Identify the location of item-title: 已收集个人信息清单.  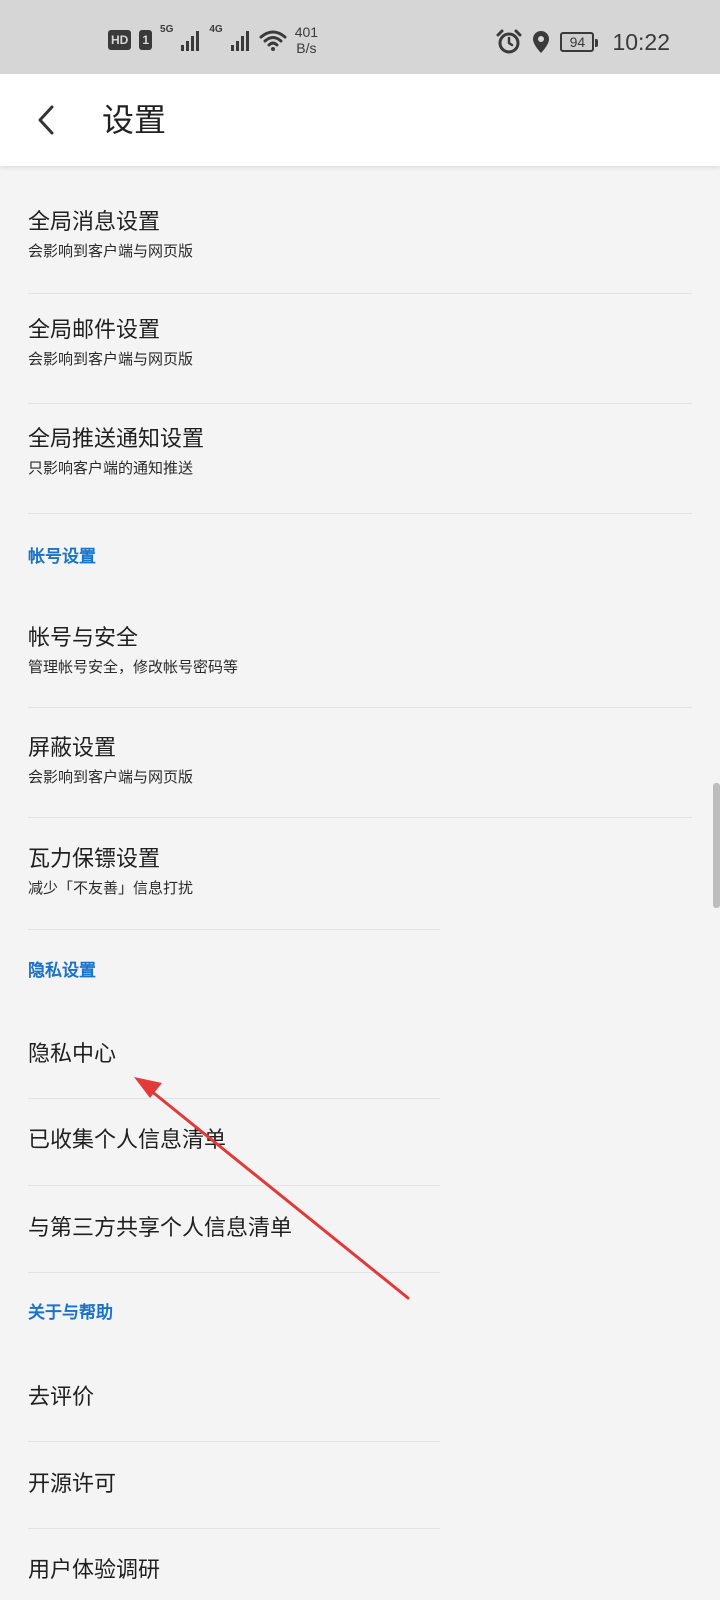
(127, 1140).